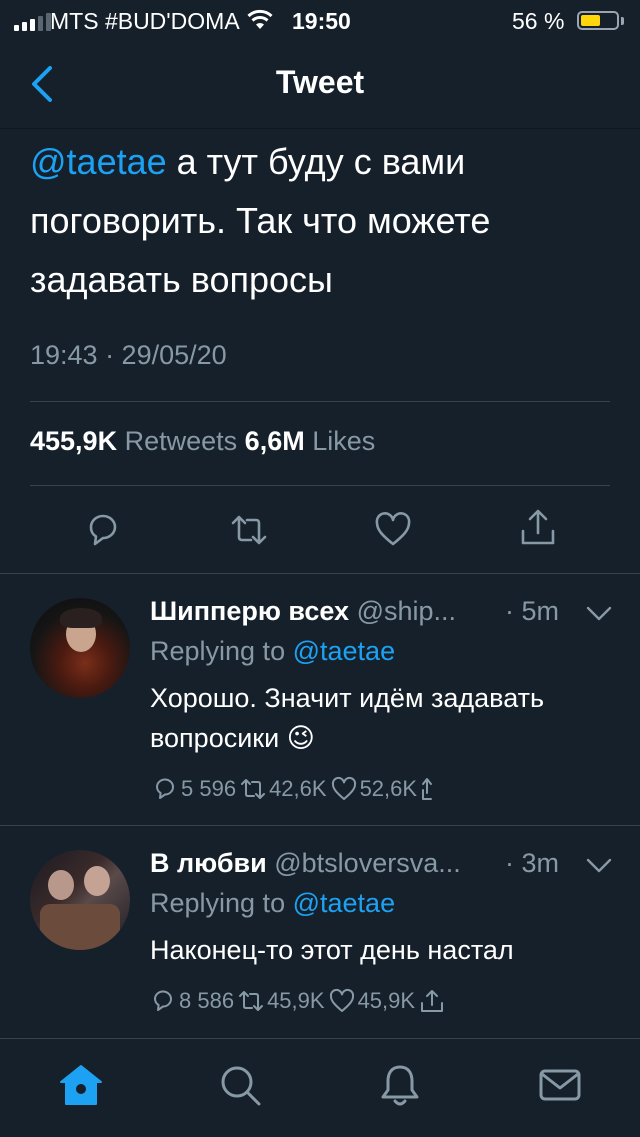  What do you see at coordinates (98, 161) in the screenshot?
I see `tweet-mention: @taetae` at bounding box center [98, 161].